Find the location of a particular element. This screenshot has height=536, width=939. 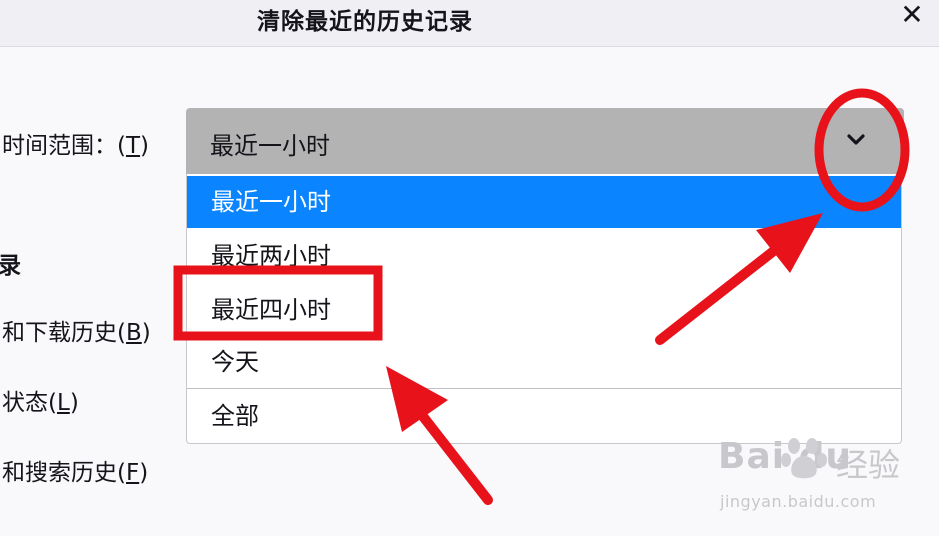

annotation-arrow-bottom-shaft is located at coordinates (453, 455).